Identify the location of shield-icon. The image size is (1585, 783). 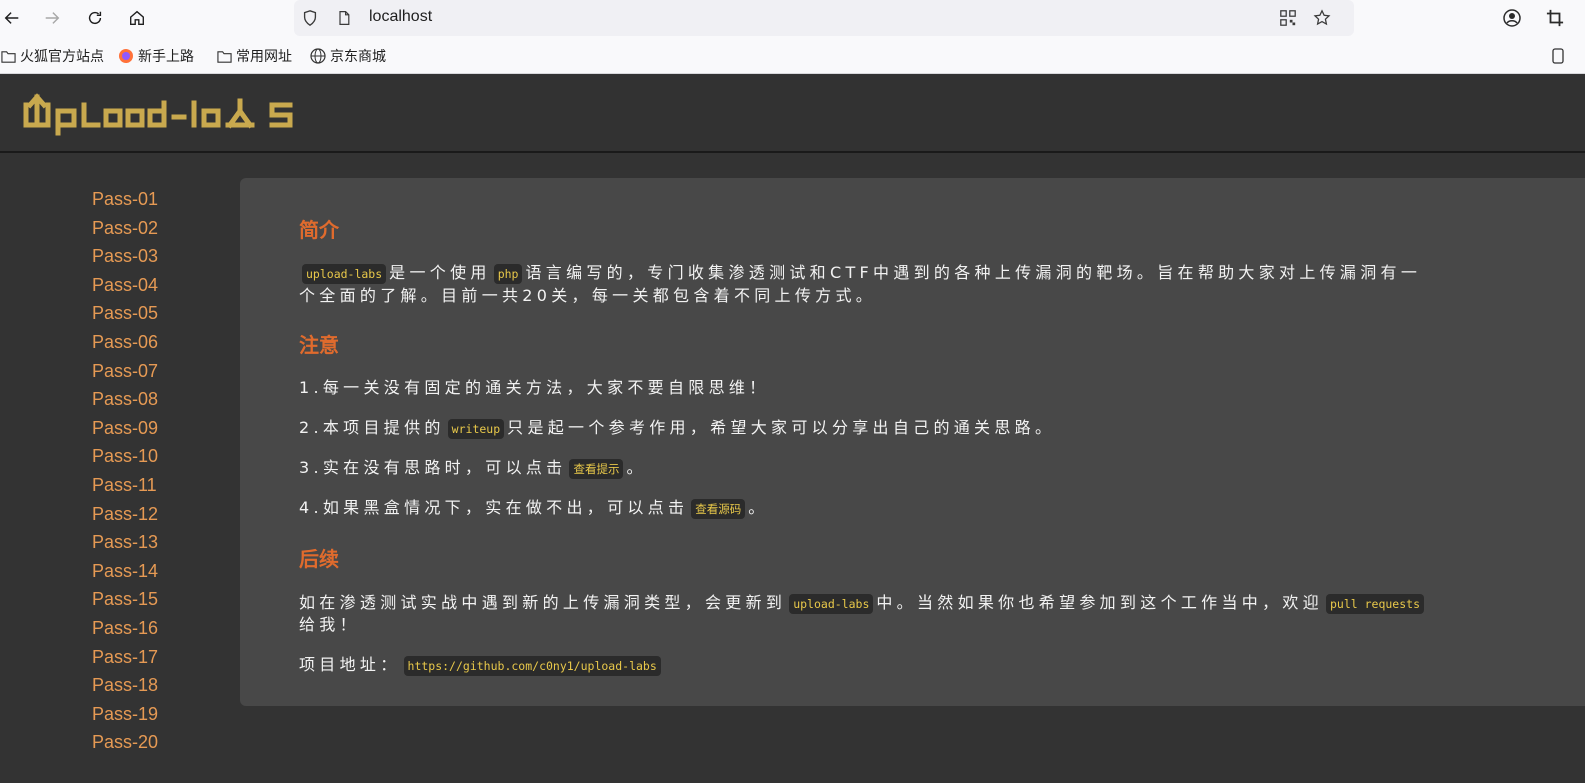
(310, 18).